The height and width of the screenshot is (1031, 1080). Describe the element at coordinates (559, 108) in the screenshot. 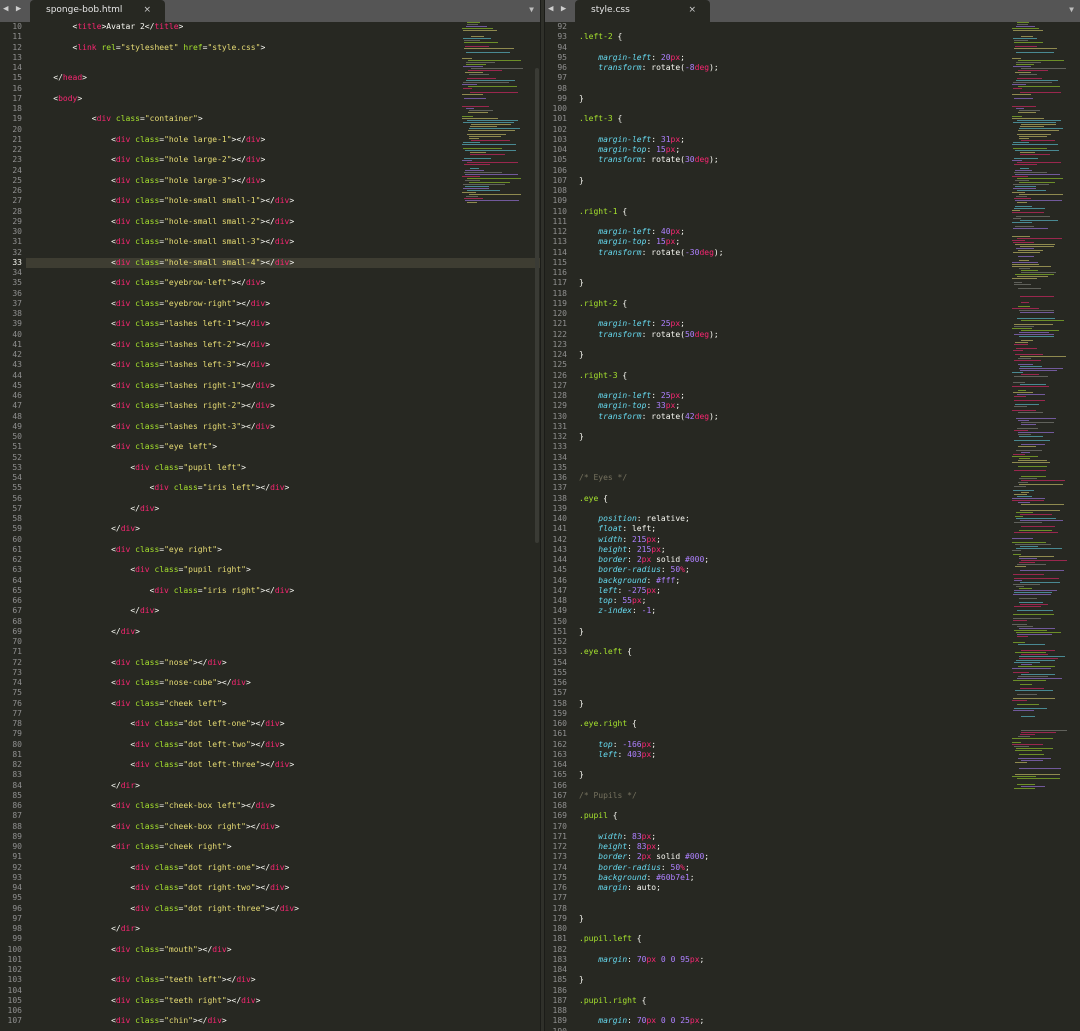

I see `line-number: 100` at that location.